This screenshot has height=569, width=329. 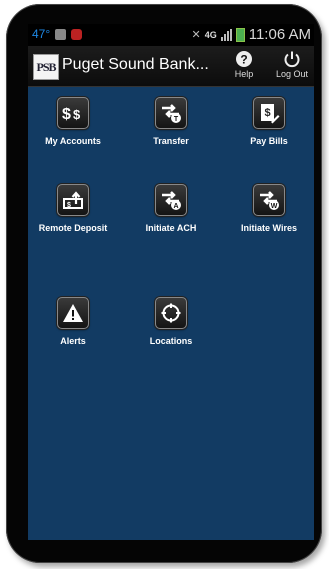 I want to click on menu-item-label: Locations, so click(x=171, y=341).